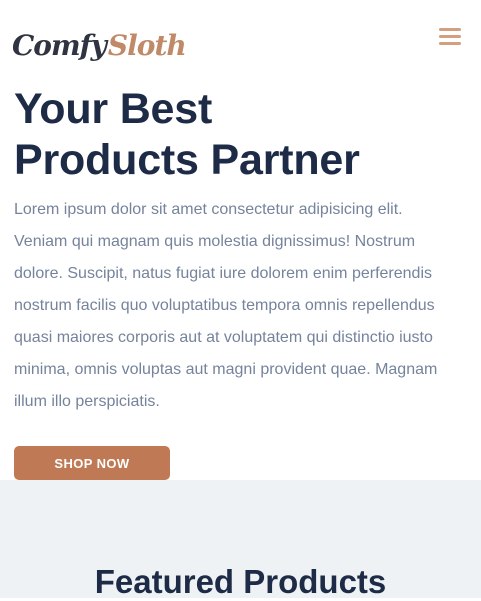  I want to click on menu-toggle-button, so click(450, 37).